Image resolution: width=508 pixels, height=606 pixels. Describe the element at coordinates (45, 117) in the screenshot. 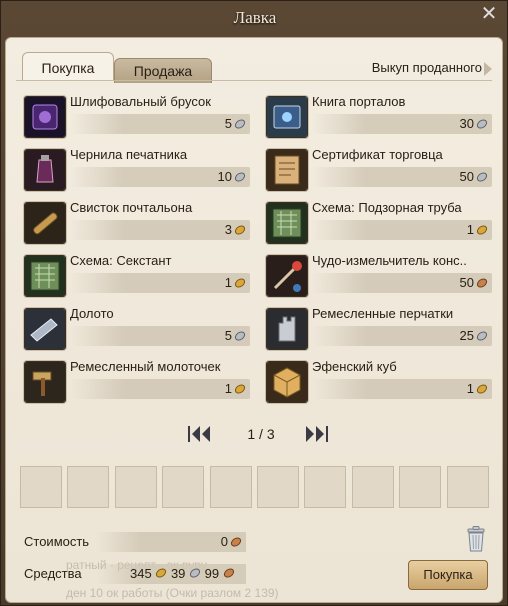

I see `whetstone-icon` at that location.